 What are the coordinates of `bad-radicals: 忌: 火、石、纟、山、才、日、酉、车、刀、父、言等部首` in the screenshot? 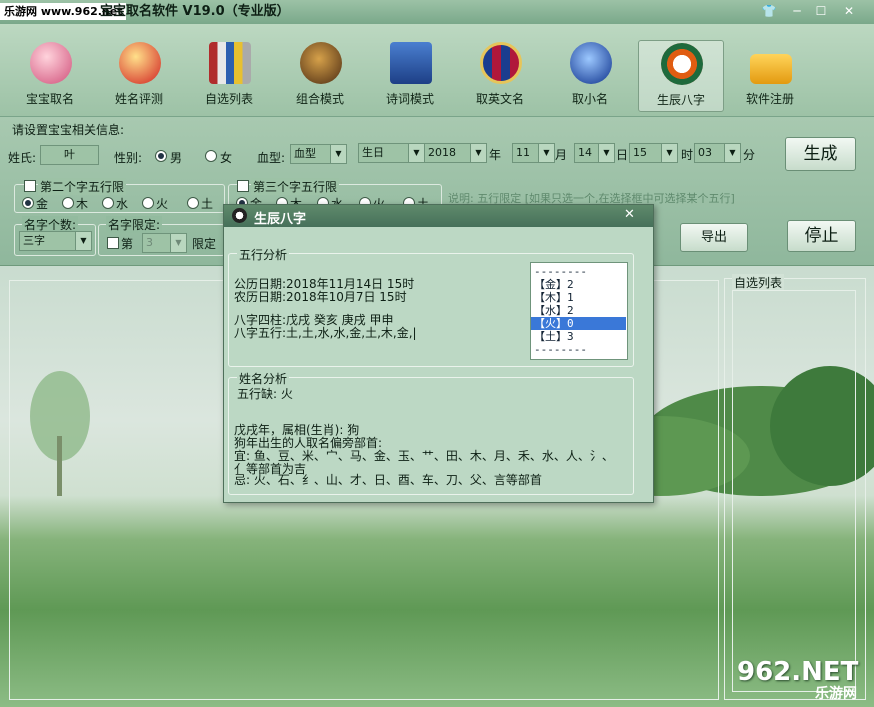 It's located at (388, 480).